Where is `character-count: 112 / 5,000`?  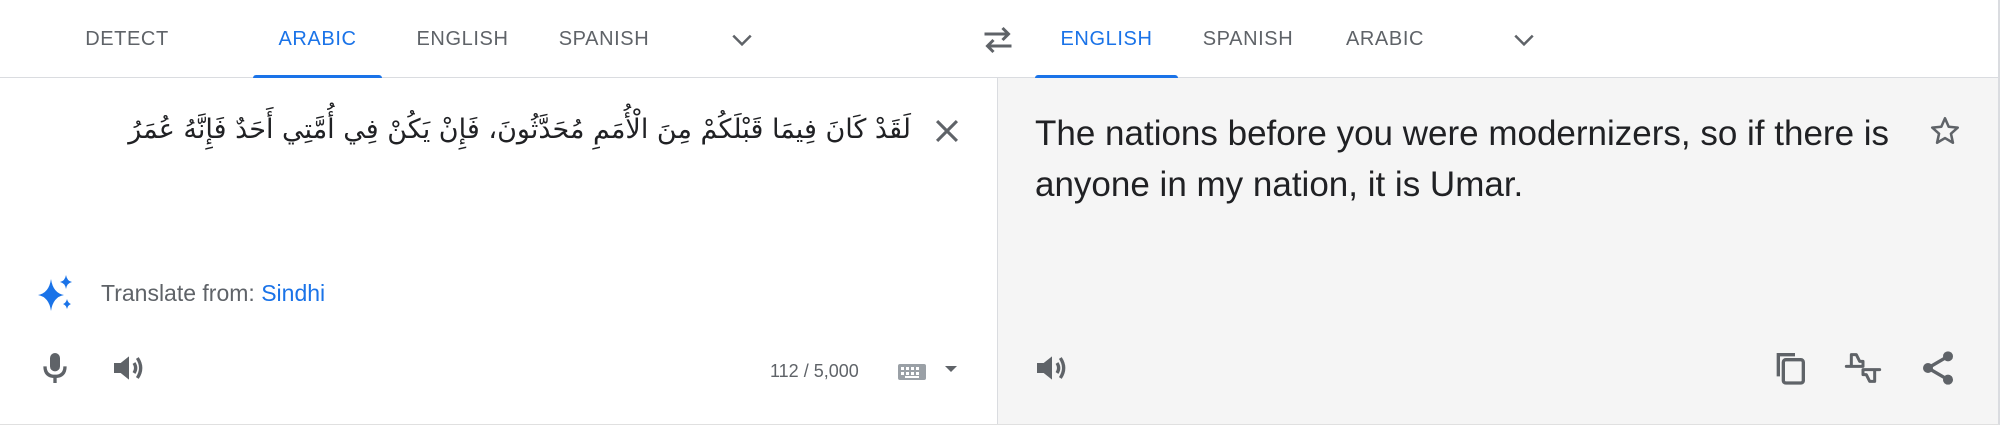 character-count: 112 / 5,000 is located at coordinates (814, 371).